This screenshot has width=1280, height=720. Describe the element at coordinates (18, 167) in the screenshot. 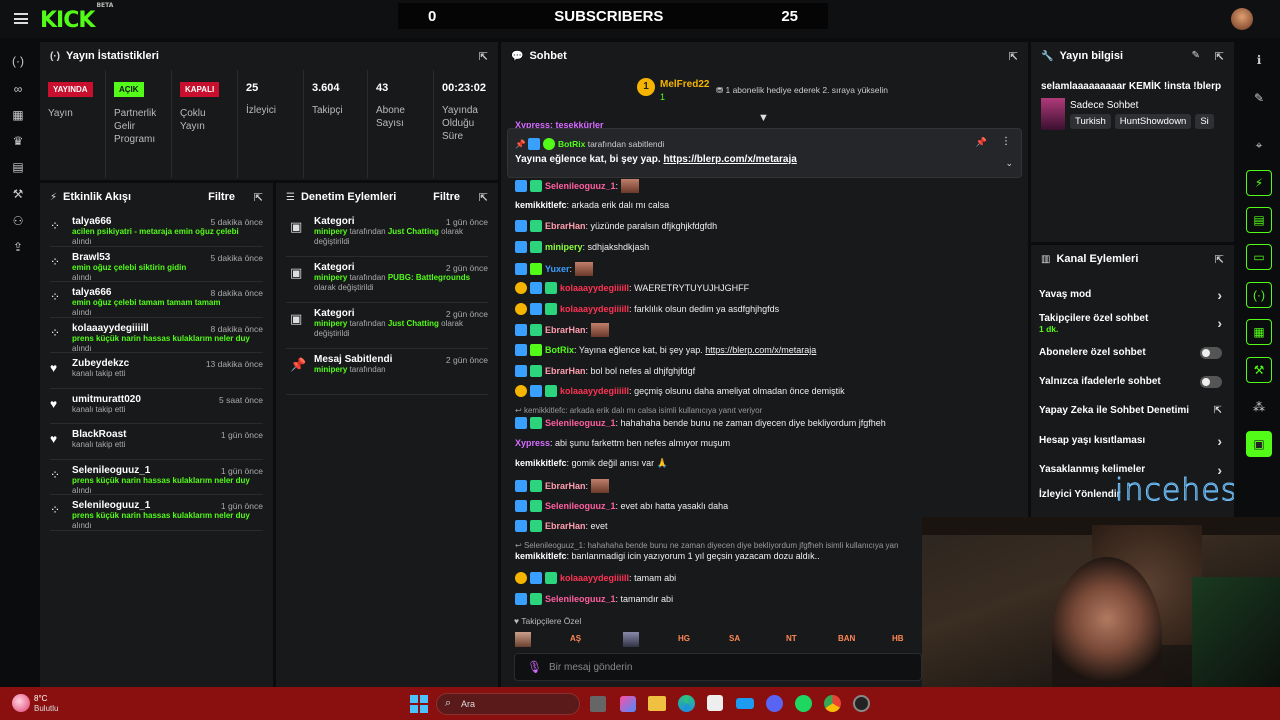

I see `media-icon: ▤` at that location.